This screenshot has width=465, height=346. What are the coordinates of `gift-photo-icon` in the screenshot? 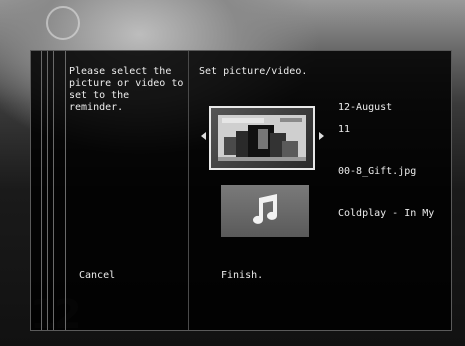 It's located at (262, 138).